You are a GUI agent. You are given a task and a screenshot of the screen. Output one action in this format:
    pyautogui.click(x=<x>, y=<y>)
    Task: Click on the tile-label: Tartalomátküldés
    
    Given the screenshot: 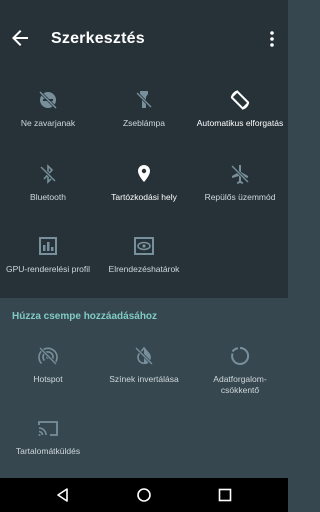 What is the action you would take?
    pyautogui.click(x=48, y=451)
    